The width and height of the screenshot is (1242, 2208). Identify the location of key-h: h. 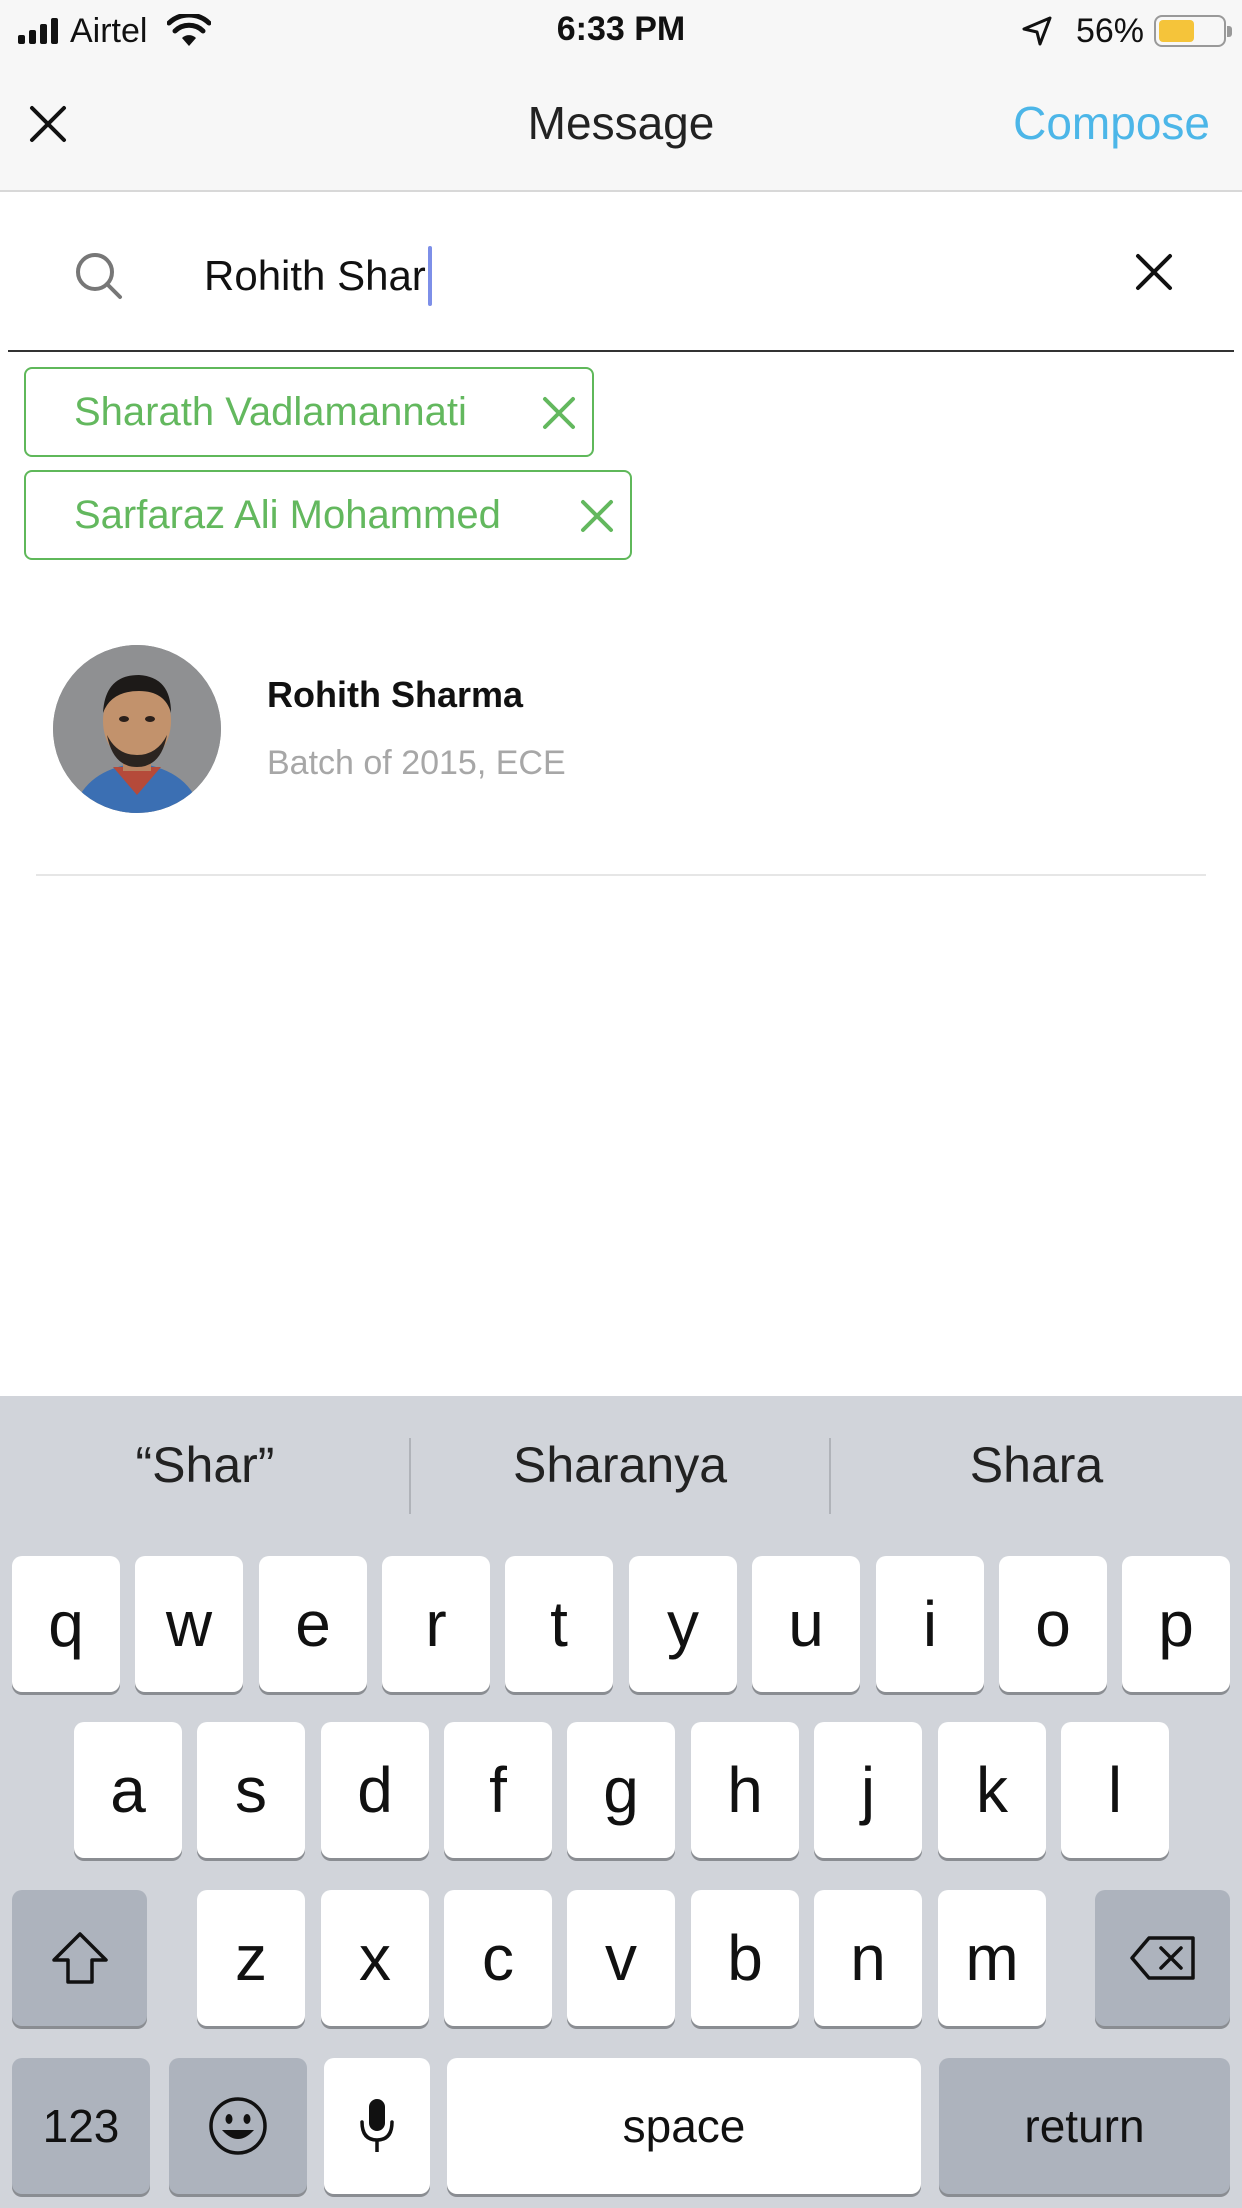
(745, 1790).